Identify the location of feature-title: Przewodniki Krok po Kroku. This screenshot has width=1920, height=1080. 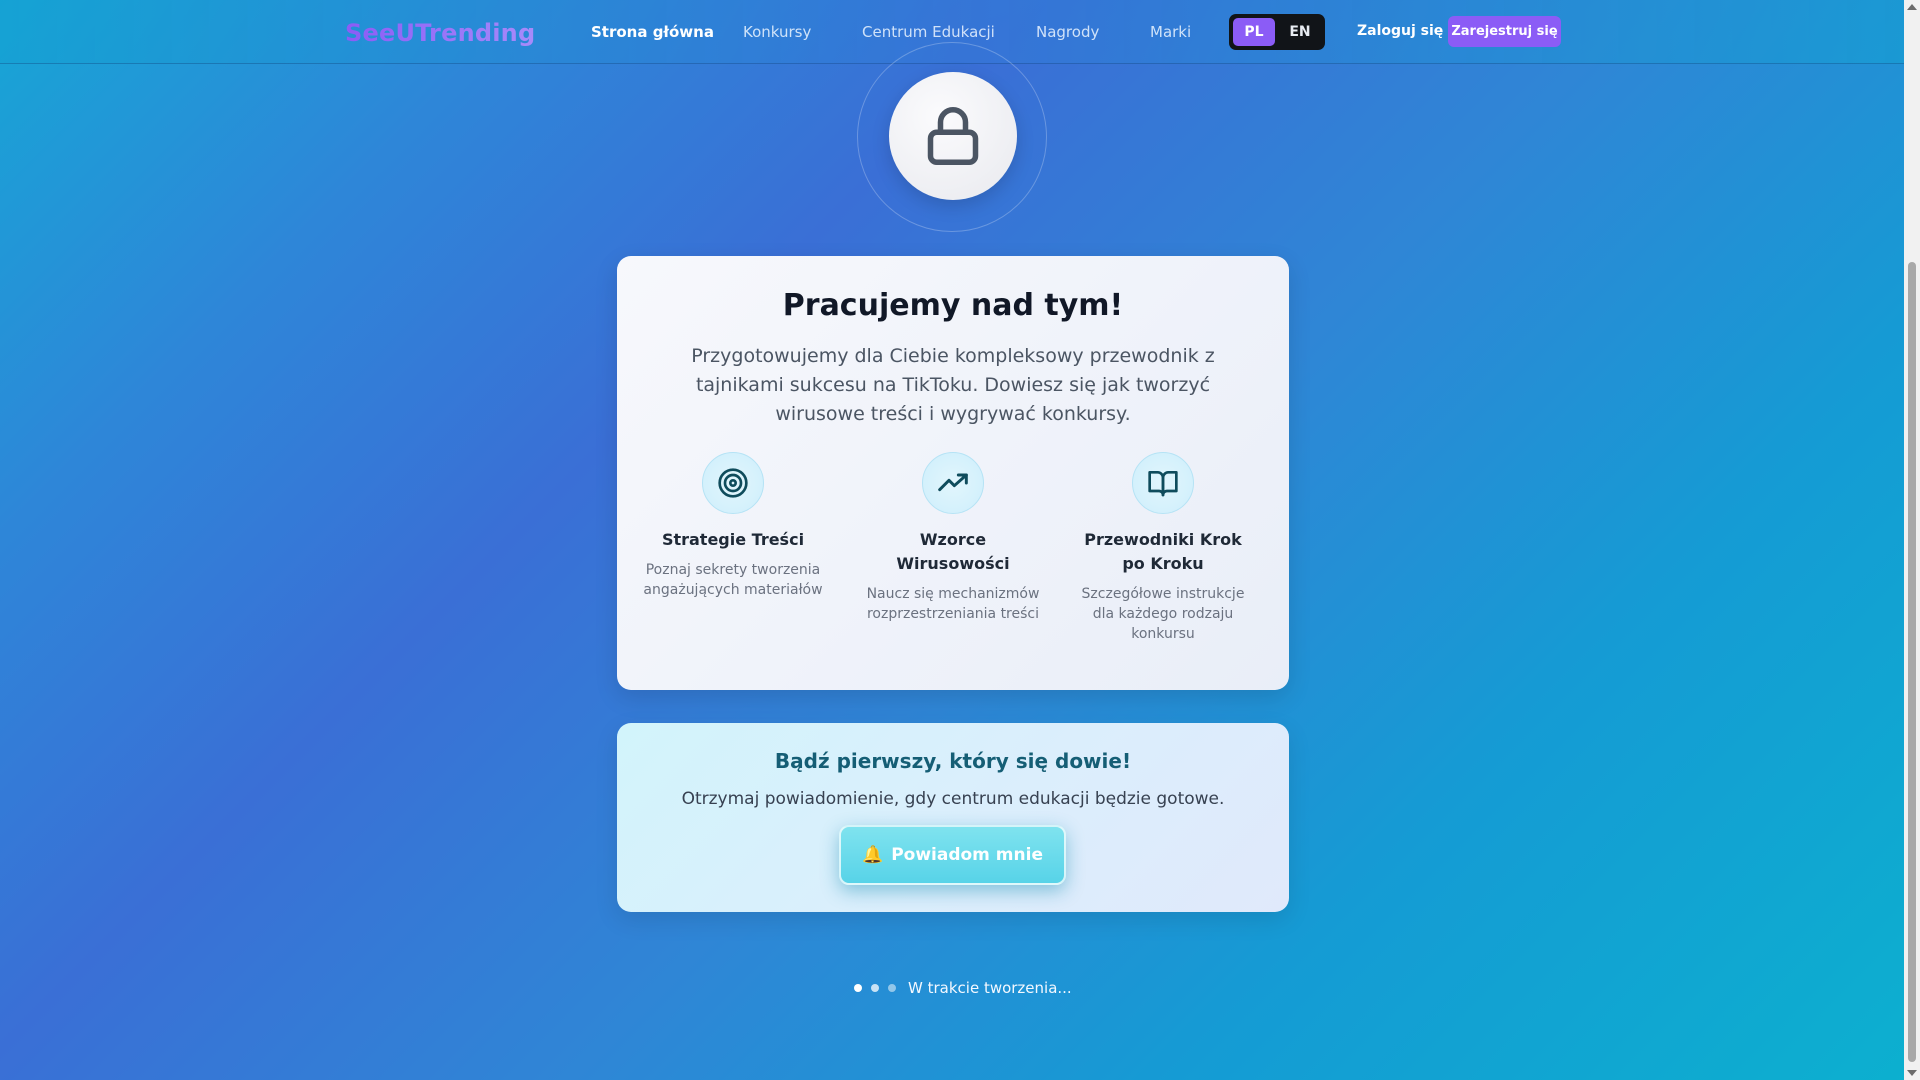
(1163, 551).